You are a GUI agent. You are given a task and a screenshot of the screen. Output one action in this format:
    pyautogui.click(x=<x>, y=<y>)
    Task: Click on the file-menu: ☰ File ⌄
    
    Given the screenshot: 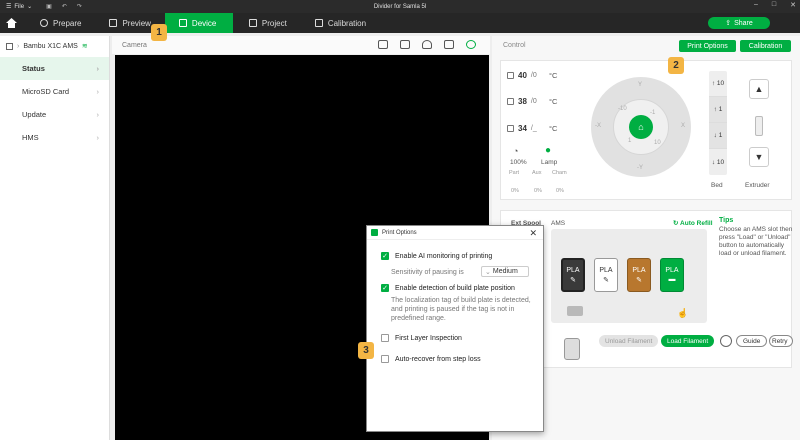 What is the action you would take?
    pyautogui.click(x=16, y=7)
    